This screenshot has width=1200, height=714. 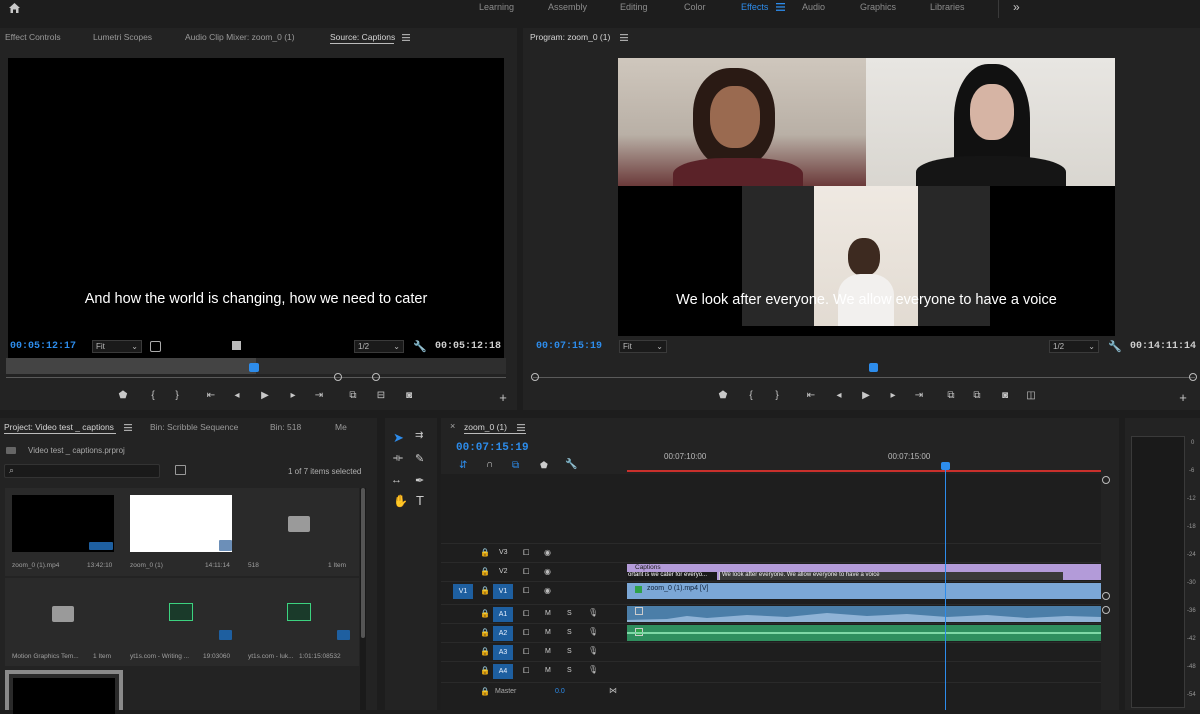 I want to click on linked-selection-icon: ⧉, so click(x=515, y=465).